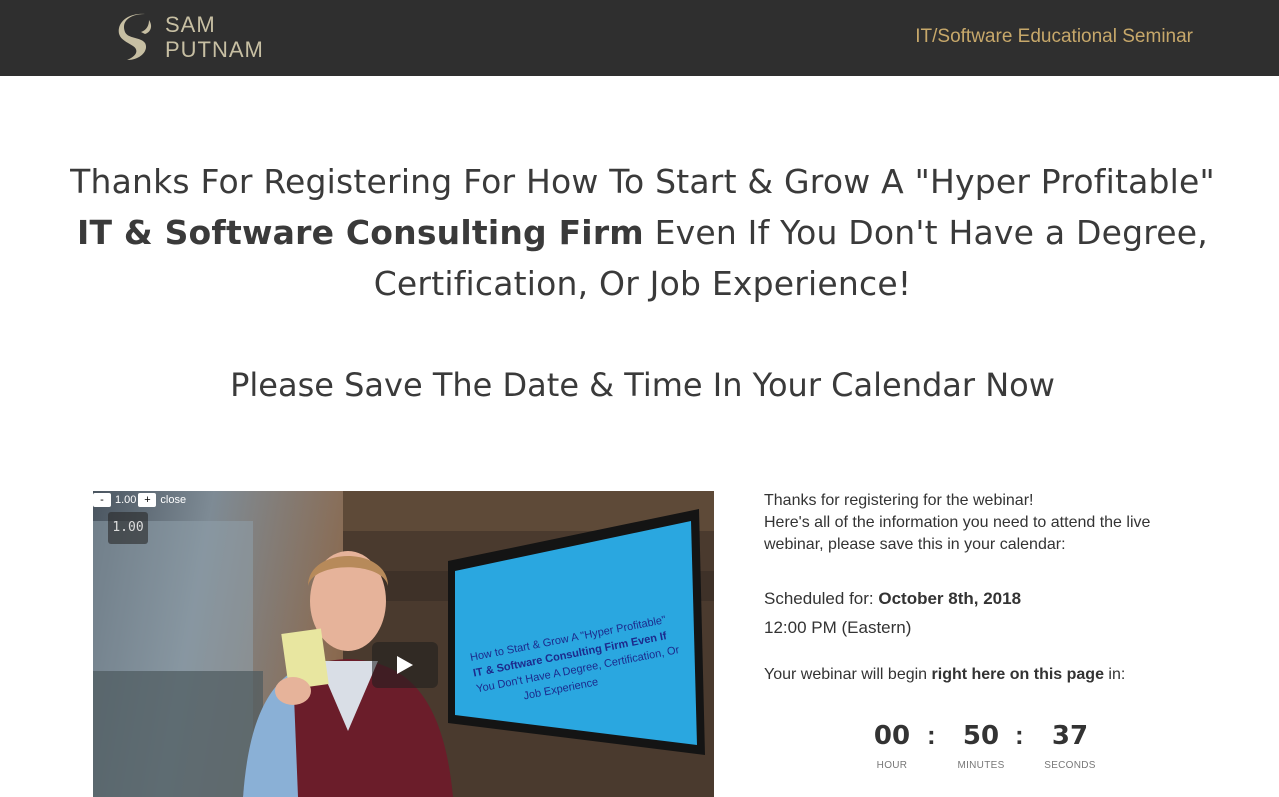  I want to click on playback-speed-controls: - 1.00 + close, so click(139, 500).